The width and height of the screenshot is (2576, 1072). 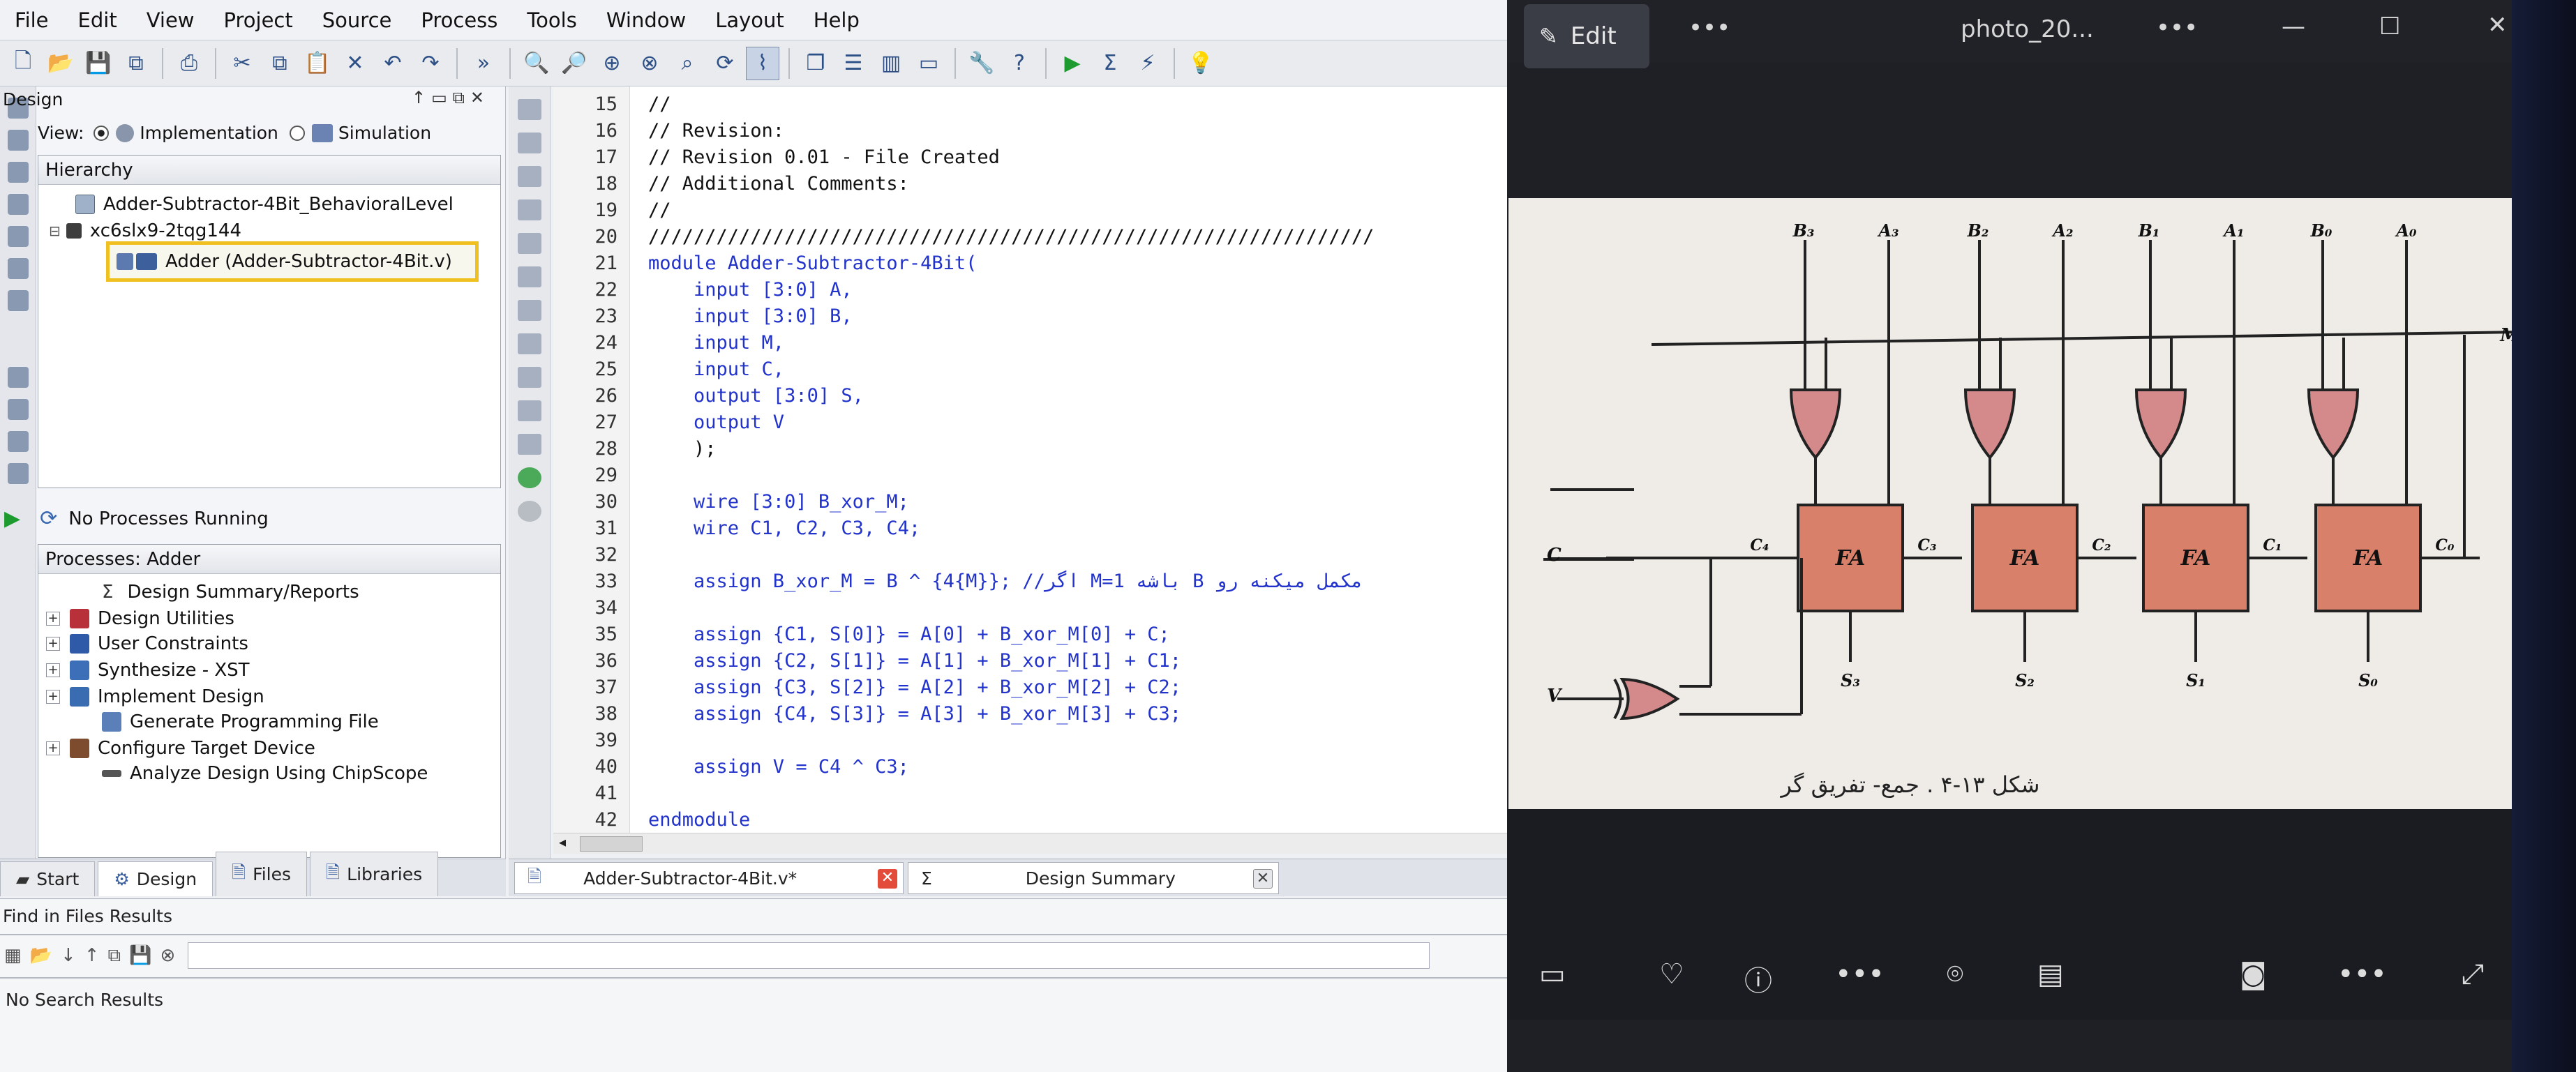 What do you see at coordinates (253, 773) in the screenshot?
I see `process-item: Analyze Design Using ChipScope` at bounding box center [253, 773].